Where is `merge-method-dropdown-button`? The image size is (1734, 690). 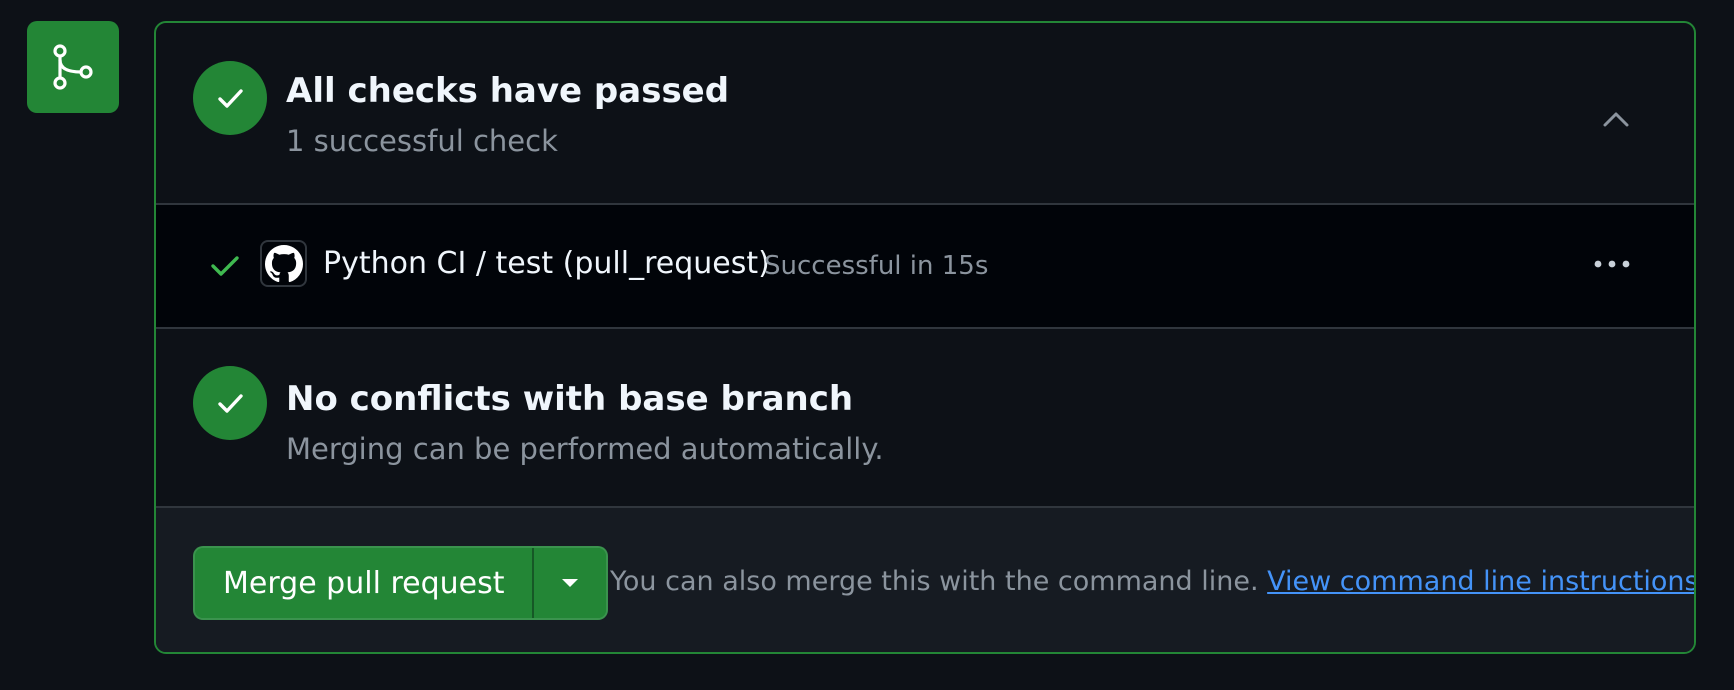 merge-method-dropdown-button is located at coordinates (570, 583).